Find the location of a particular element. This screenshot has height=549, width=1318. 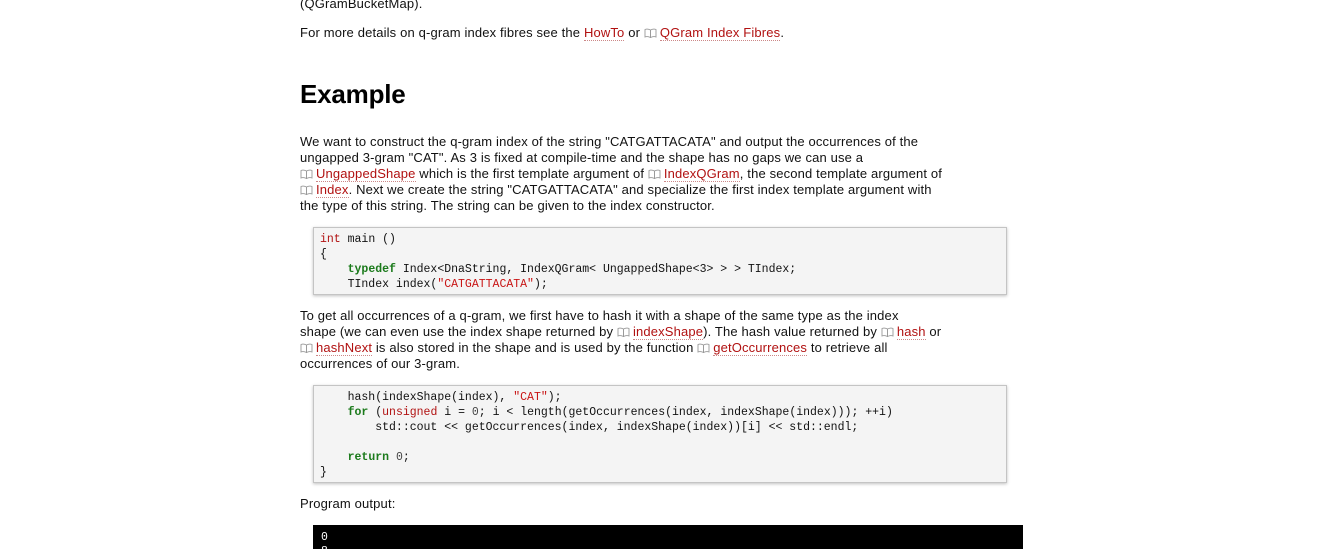

code-text: ( is located at coordinates (375, 412).